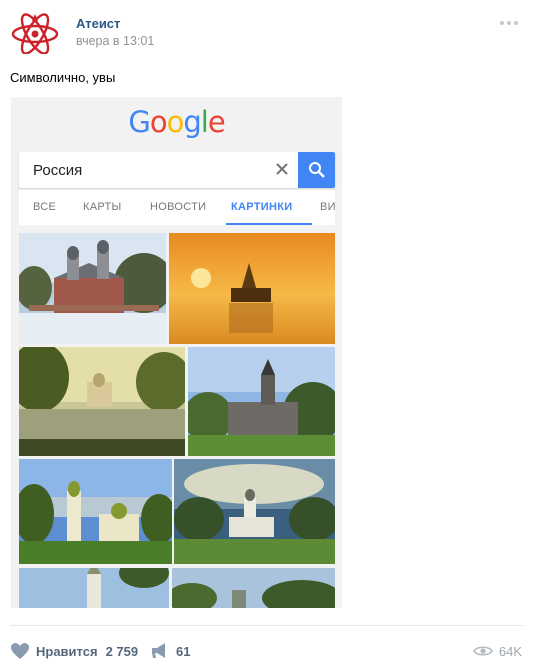 The height and width of the screenshot is (670, 534). I want to click on share-button: 61, so click(170, 651).